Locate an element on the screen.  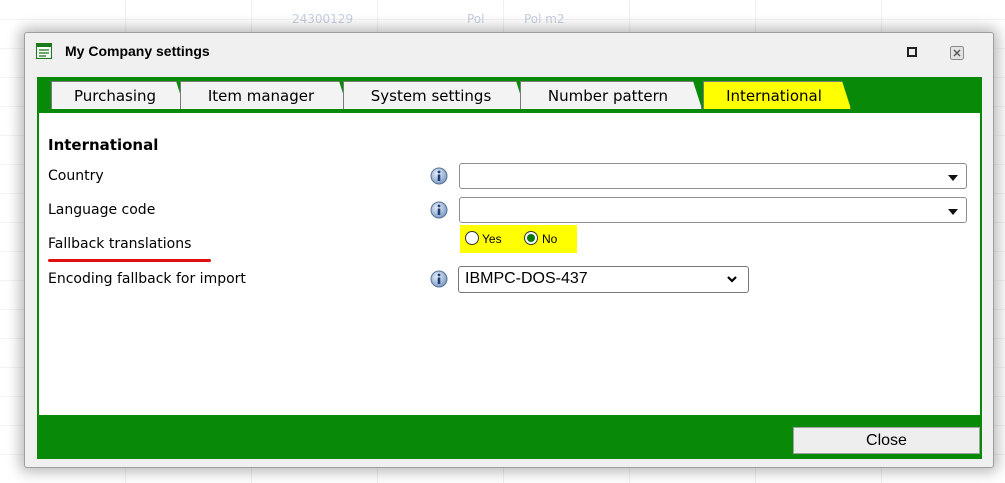
tab-number-pattern: Number pattern is located at coordinates (611, 95).